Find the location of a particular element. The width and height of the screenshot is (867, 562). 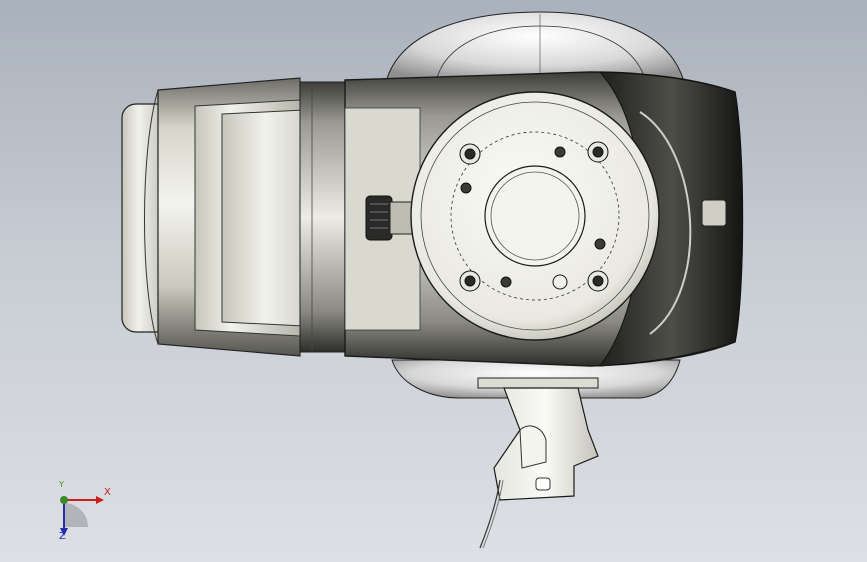

triad-x-label: X is located at coordinates (107, 492).